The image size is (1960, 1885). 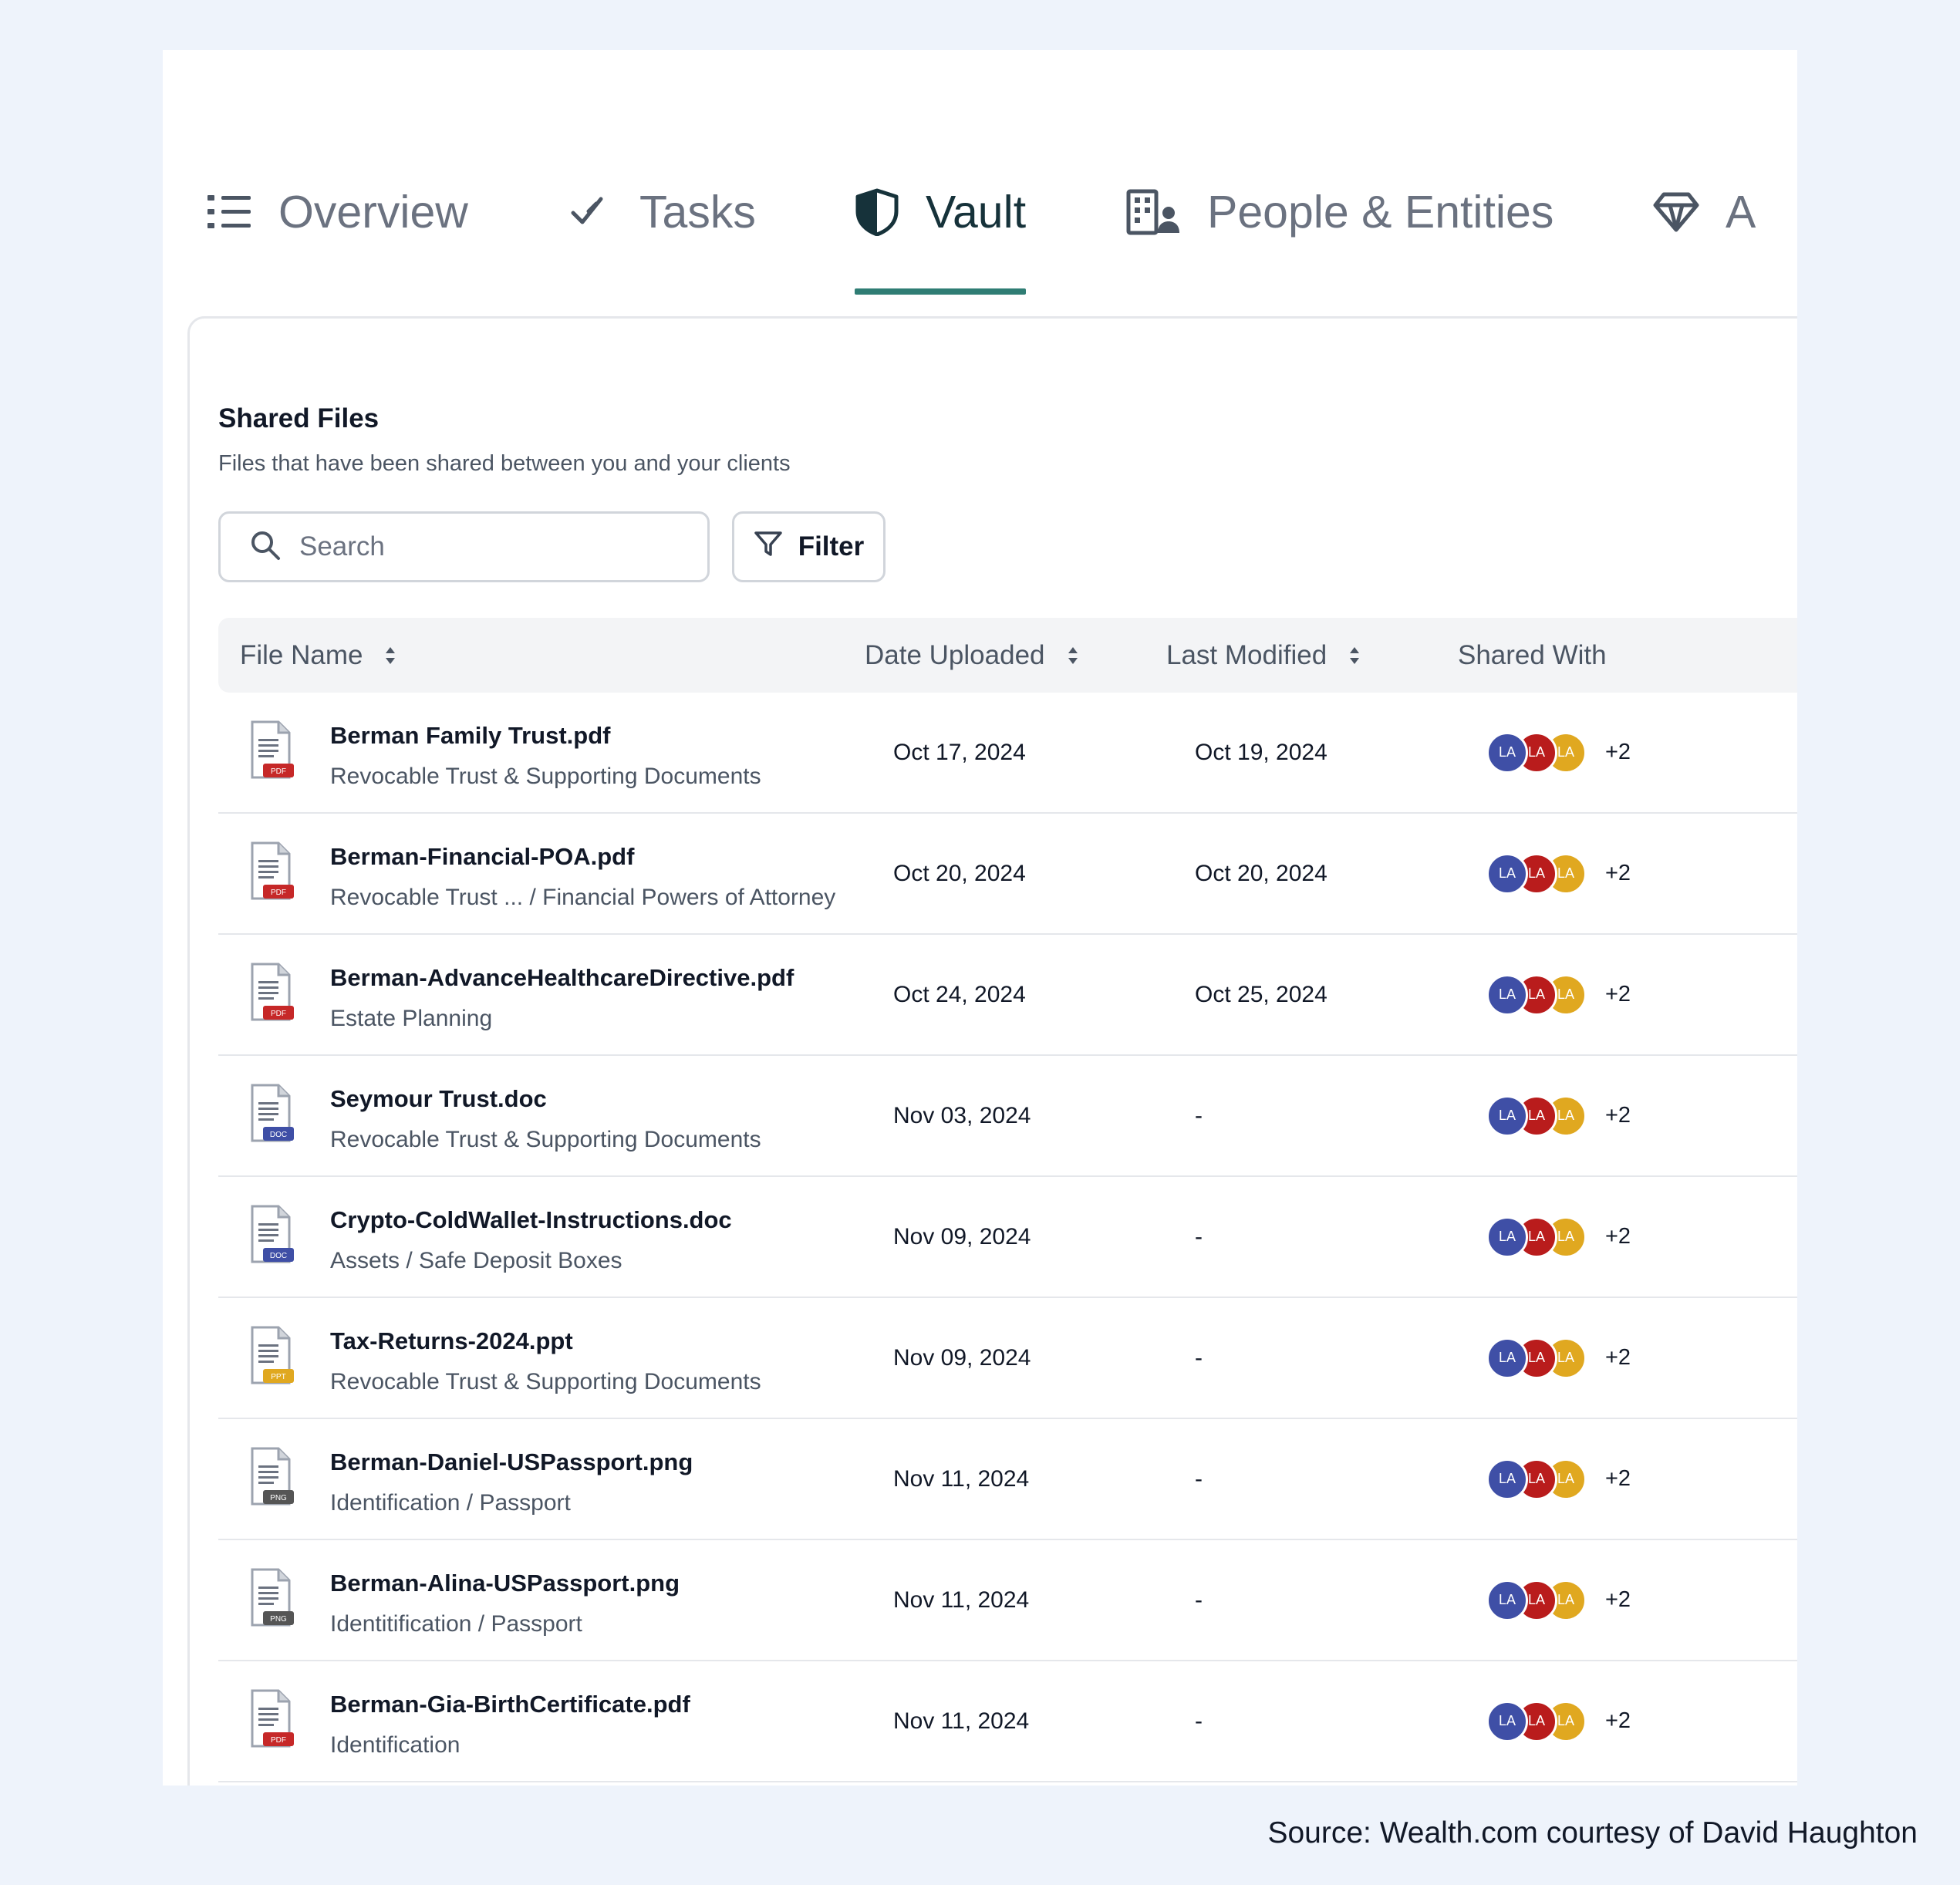 I want to click on tab-bar: Overview Tasks Vault People & Entities A, so click(x=959, y=181).